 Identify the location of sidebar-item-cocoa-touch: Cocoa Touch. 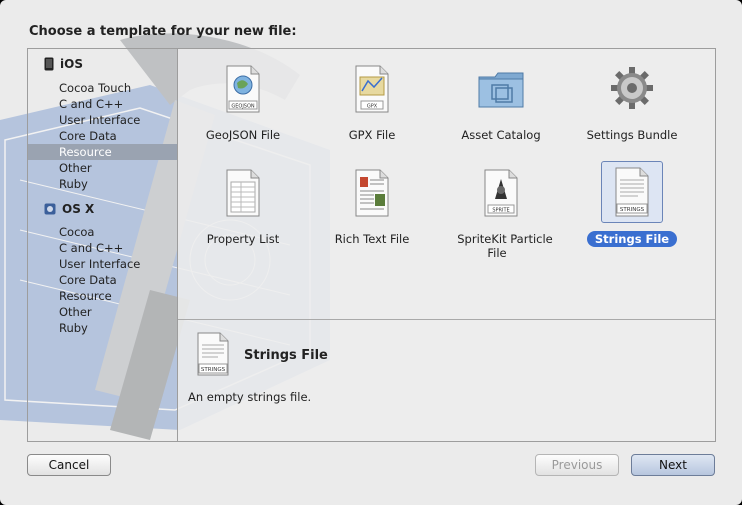
(103, 88).